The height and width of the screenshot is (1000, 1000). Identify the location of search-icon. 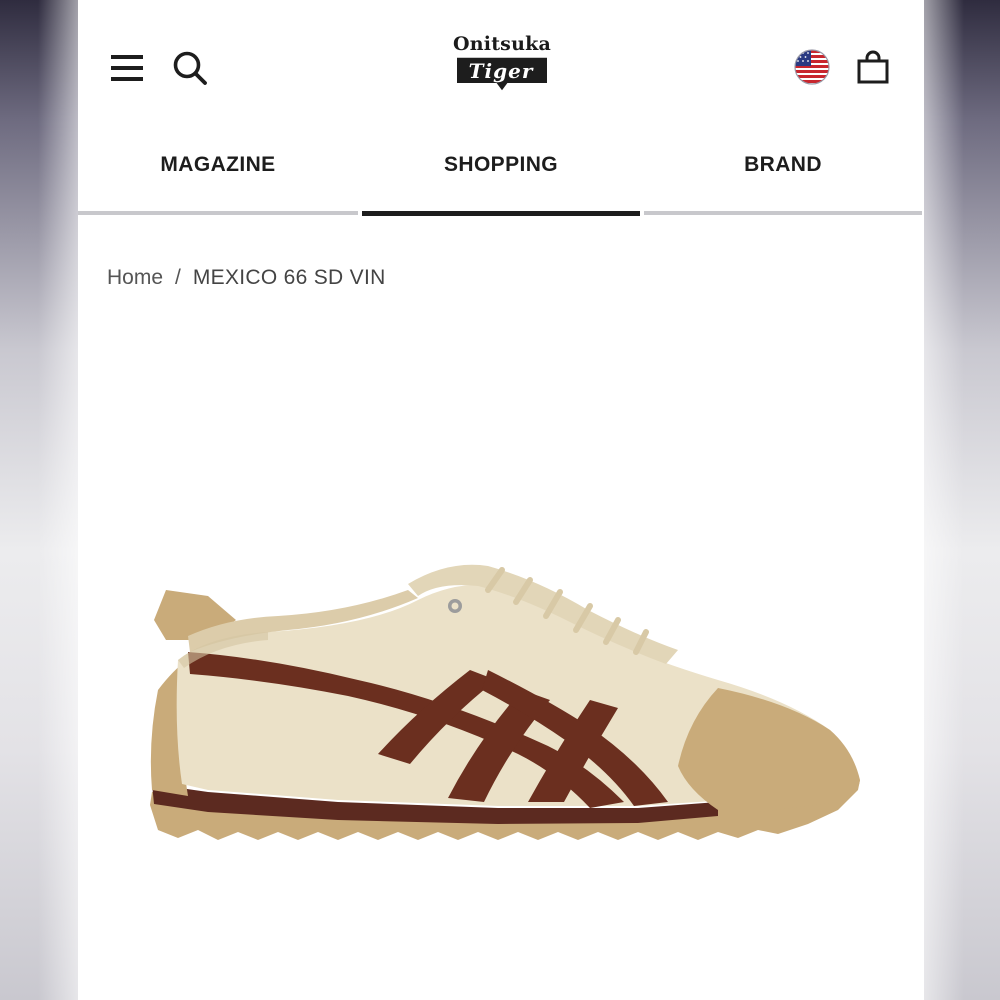
(190, 68).